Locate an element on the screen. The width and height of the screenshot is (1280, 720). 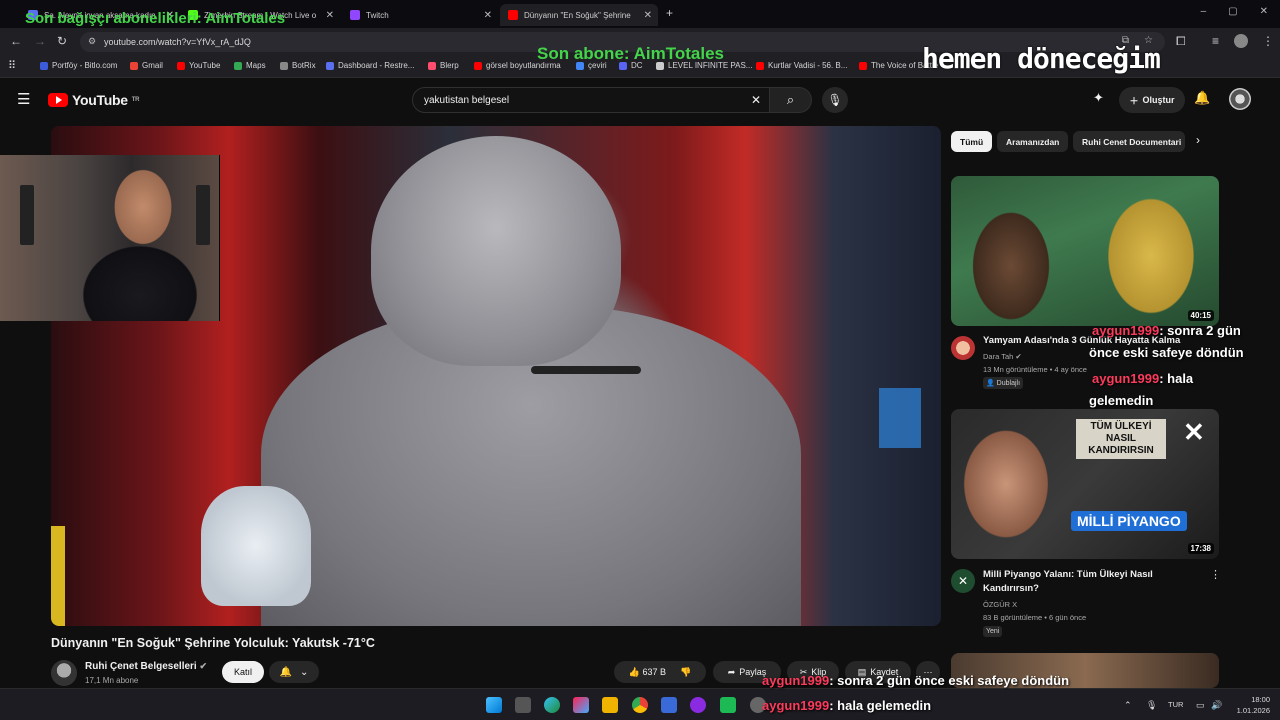
bookmark-item: BotRix is located at coordinates (298, 65).